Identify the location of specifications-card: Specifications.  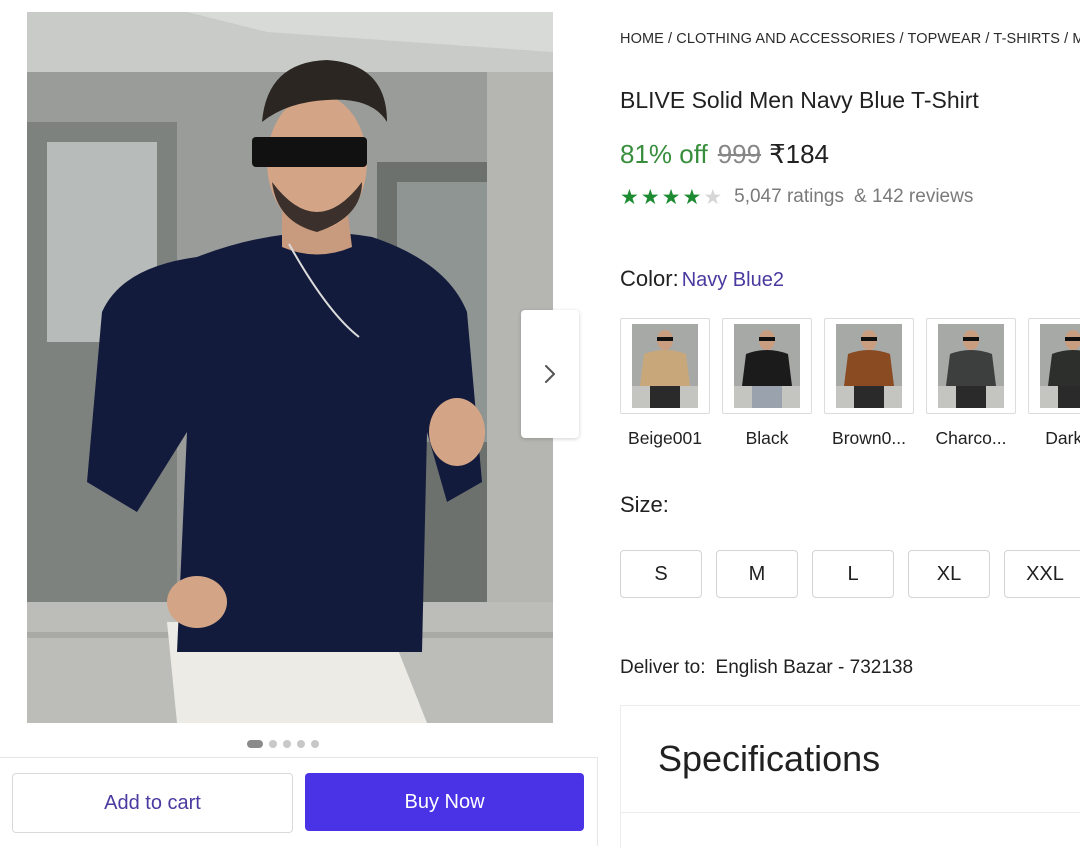
(850, 776).